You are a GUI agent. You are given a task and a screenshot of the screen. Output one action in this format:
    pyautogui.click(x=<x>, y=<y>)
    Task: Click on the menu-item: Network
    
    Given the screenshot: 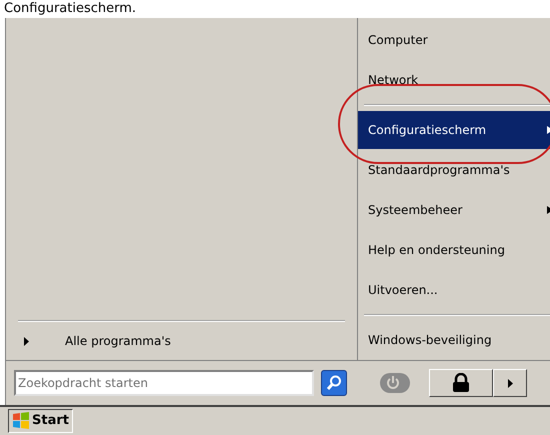 What is the action you would take?
    pyautogui.click(x=454, y=80)
    